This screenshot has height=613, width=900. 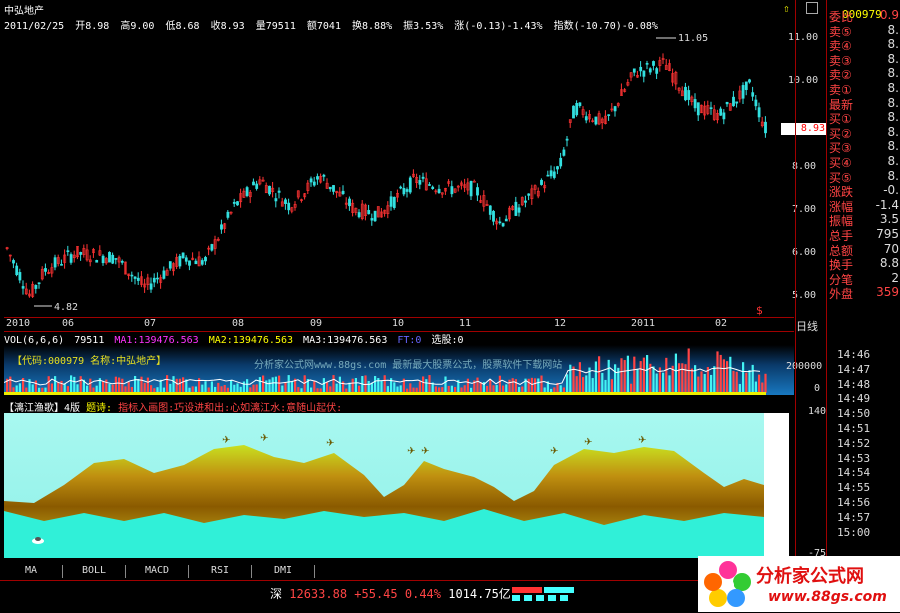 What do you see at coordinates (810, 576) in the screenshot?
I see `logo-text: 分析家公式网` at bounding box center [810, 576].